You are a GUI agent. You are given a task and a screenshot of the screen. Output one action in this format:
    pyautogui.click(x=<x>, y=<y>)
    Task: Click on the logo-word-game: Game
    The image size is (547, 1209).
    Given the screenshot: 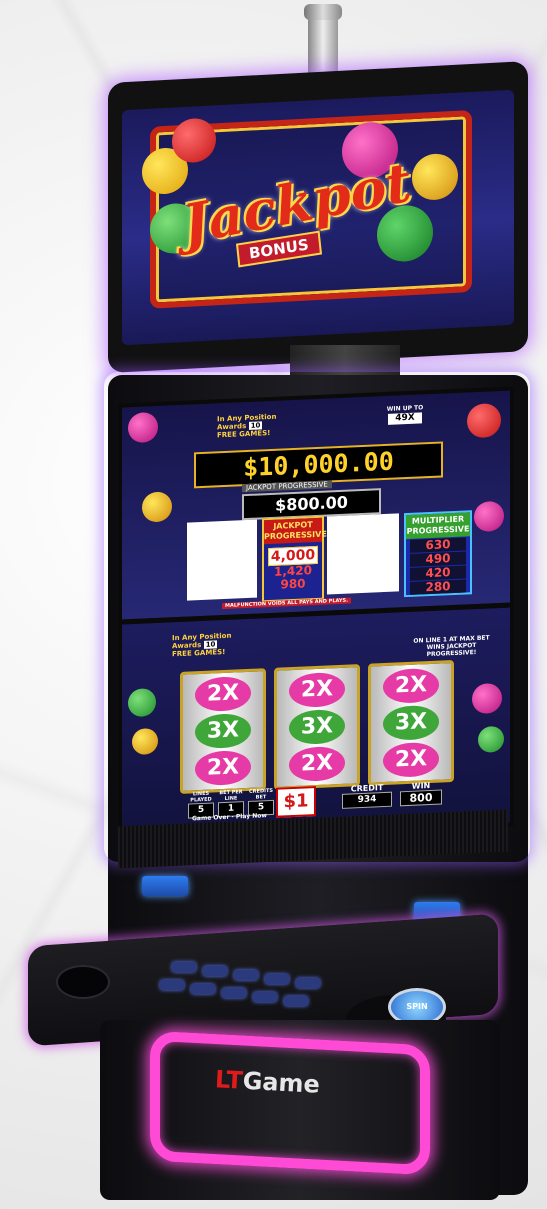 What is the action you would take?
    pyautogui.click(x=281, y=1082)
    